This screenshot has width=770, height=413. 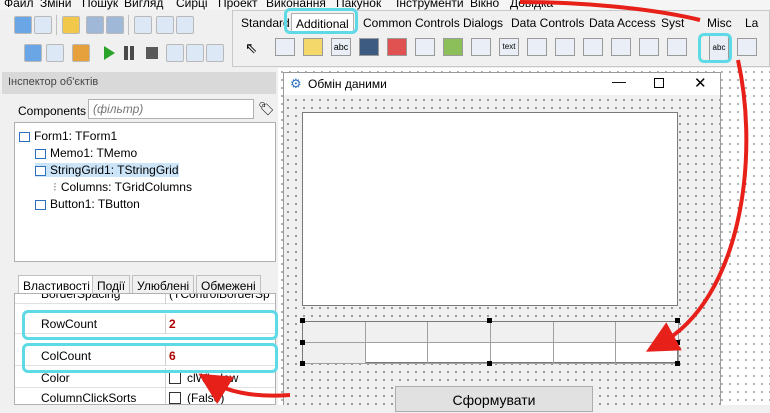 What do you see at coordinates (195, 53) in the screenshot?
I see `step-over-icon` at bounding box center [195, 53].